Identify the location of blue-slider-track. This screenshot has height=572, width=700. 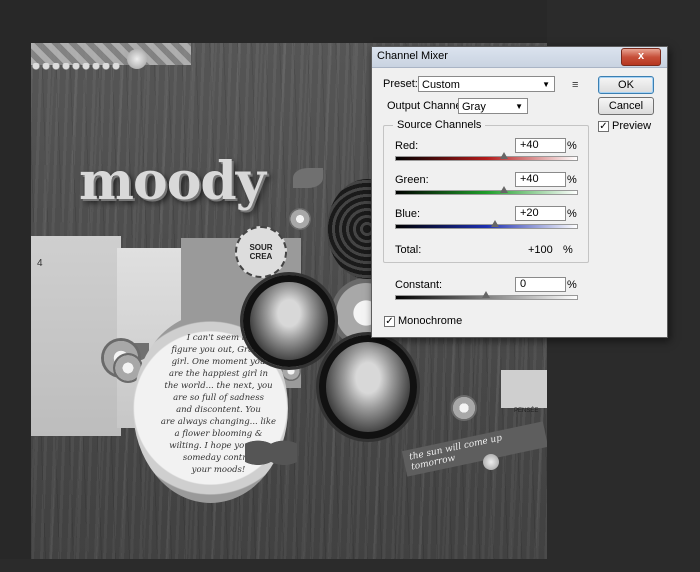
(486, 226).